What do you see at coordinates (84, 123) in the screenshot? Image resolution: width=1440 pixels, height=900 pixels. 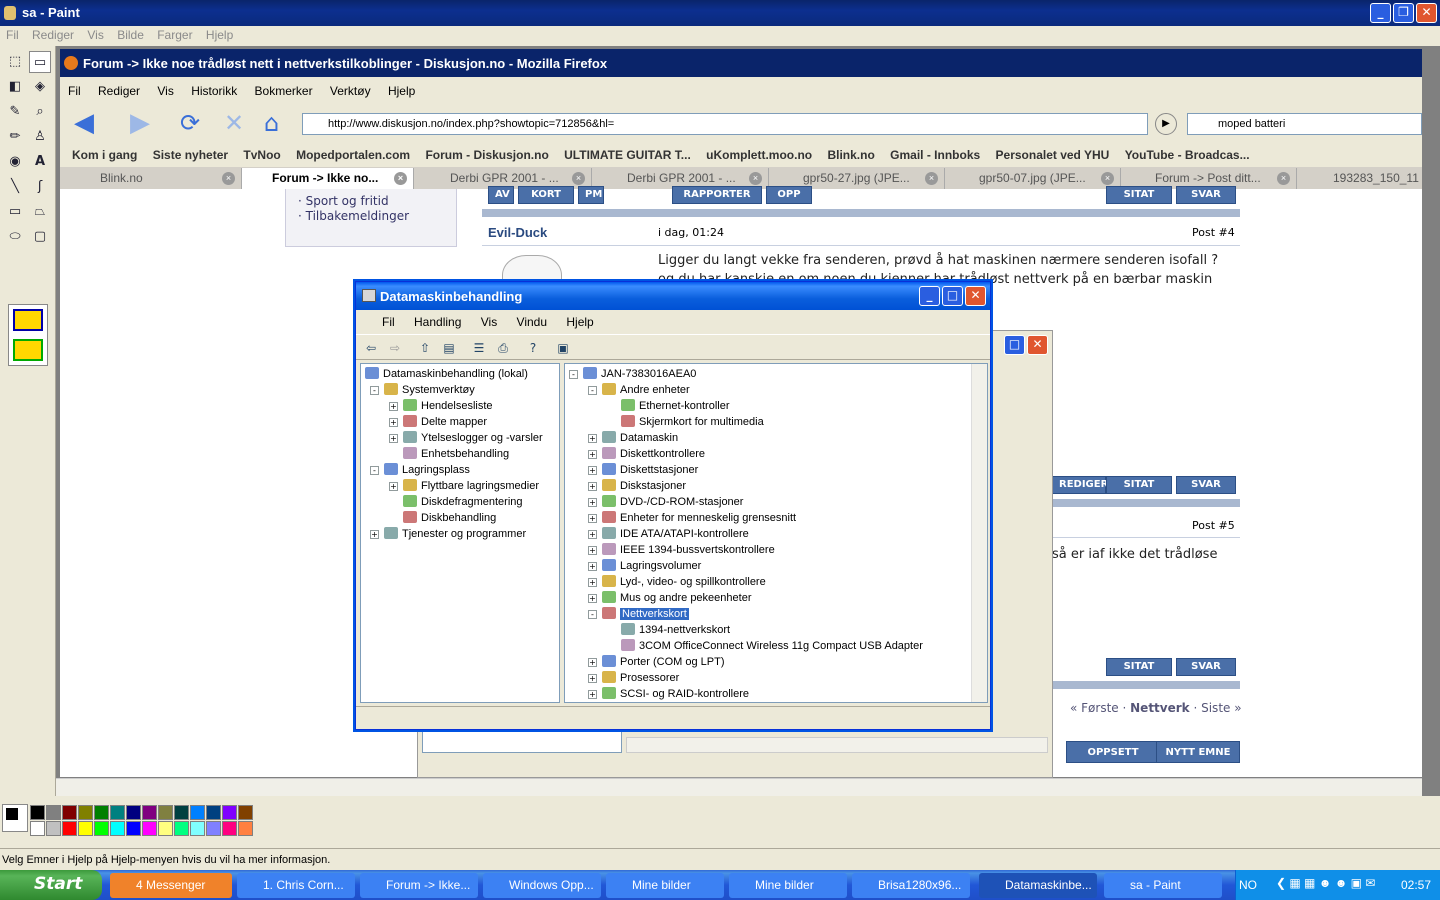 I see `back-icon: ◀` at bounding box center [84, 123].